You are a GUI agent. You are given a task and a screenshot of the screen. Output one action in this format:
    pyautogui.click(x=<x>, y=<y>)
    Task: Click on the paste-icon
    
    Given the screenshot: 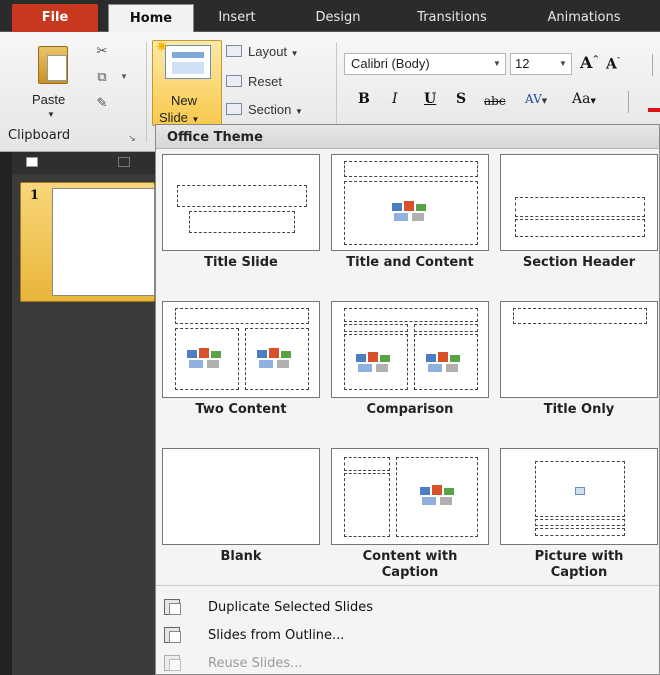 What is the action you would take?
    pyautogui.click(x=53, y=65)
    